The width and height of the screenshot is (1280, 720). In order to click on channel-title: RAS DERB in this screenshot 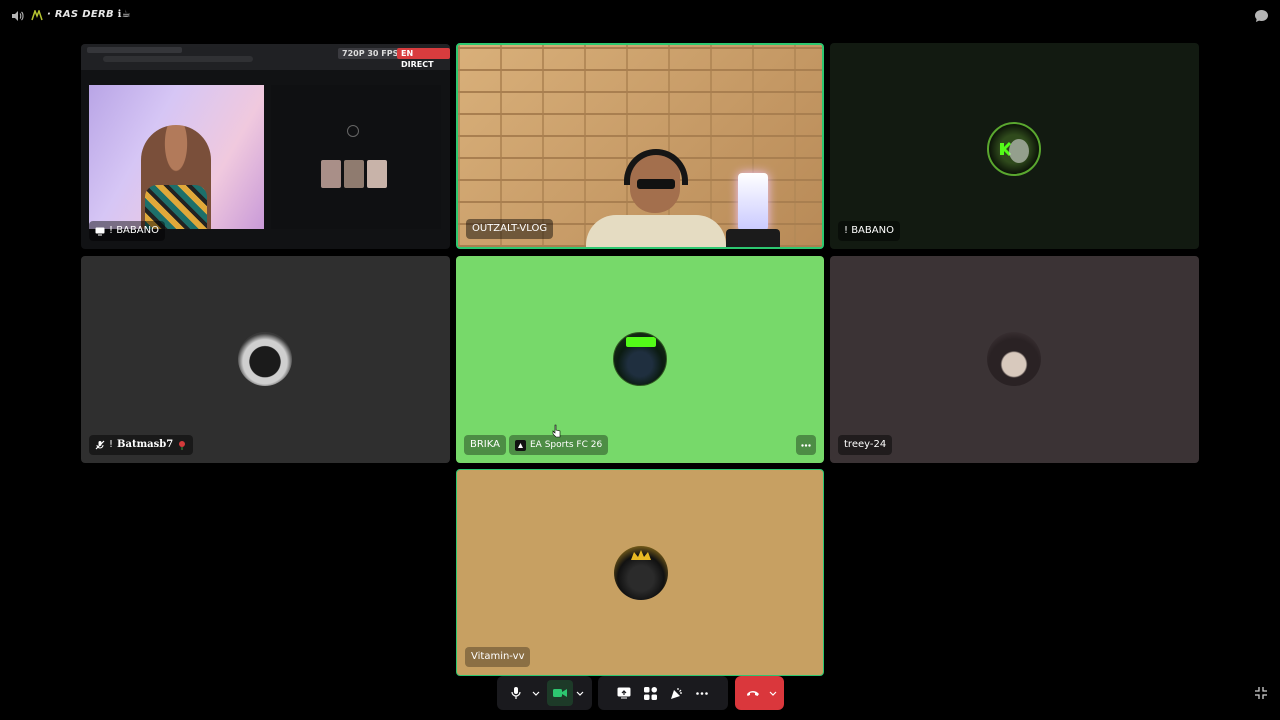, I will do `click(84, 14)`.